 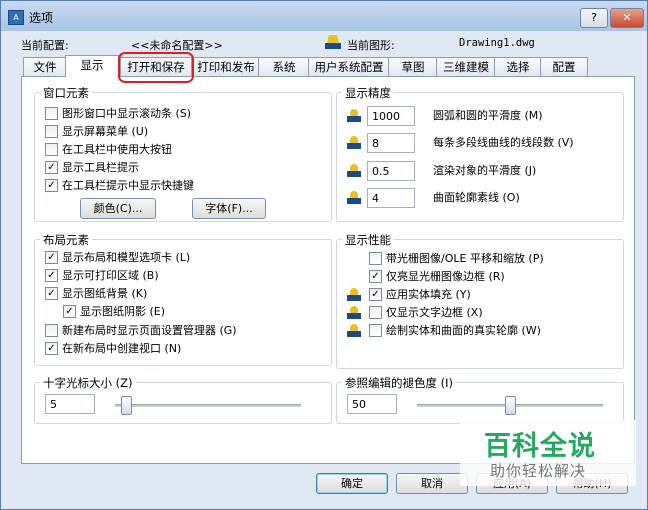 What do you see at coordinates (420, 295) in the screenshot?
I see `option-solid-fill: ✓ 应用实体填充 (Y)` at bounding box center [420, 295].